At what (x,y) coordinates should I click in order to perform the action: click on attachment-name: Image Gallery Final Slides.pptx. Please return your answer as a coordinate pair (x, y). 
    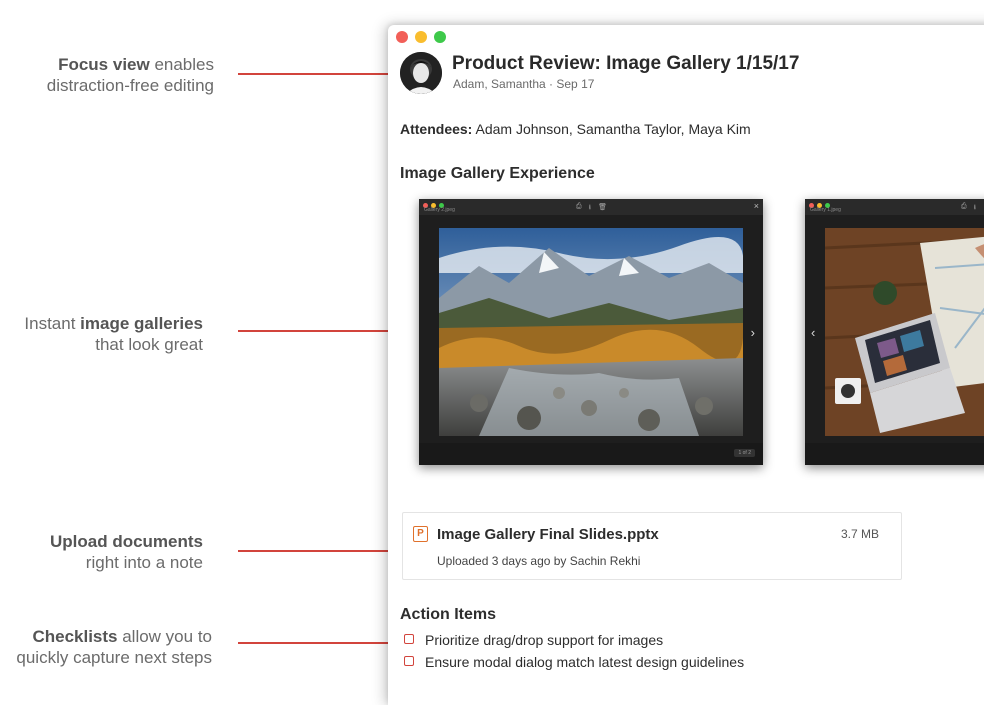
    Looking at the image, I should click on (548, 534).